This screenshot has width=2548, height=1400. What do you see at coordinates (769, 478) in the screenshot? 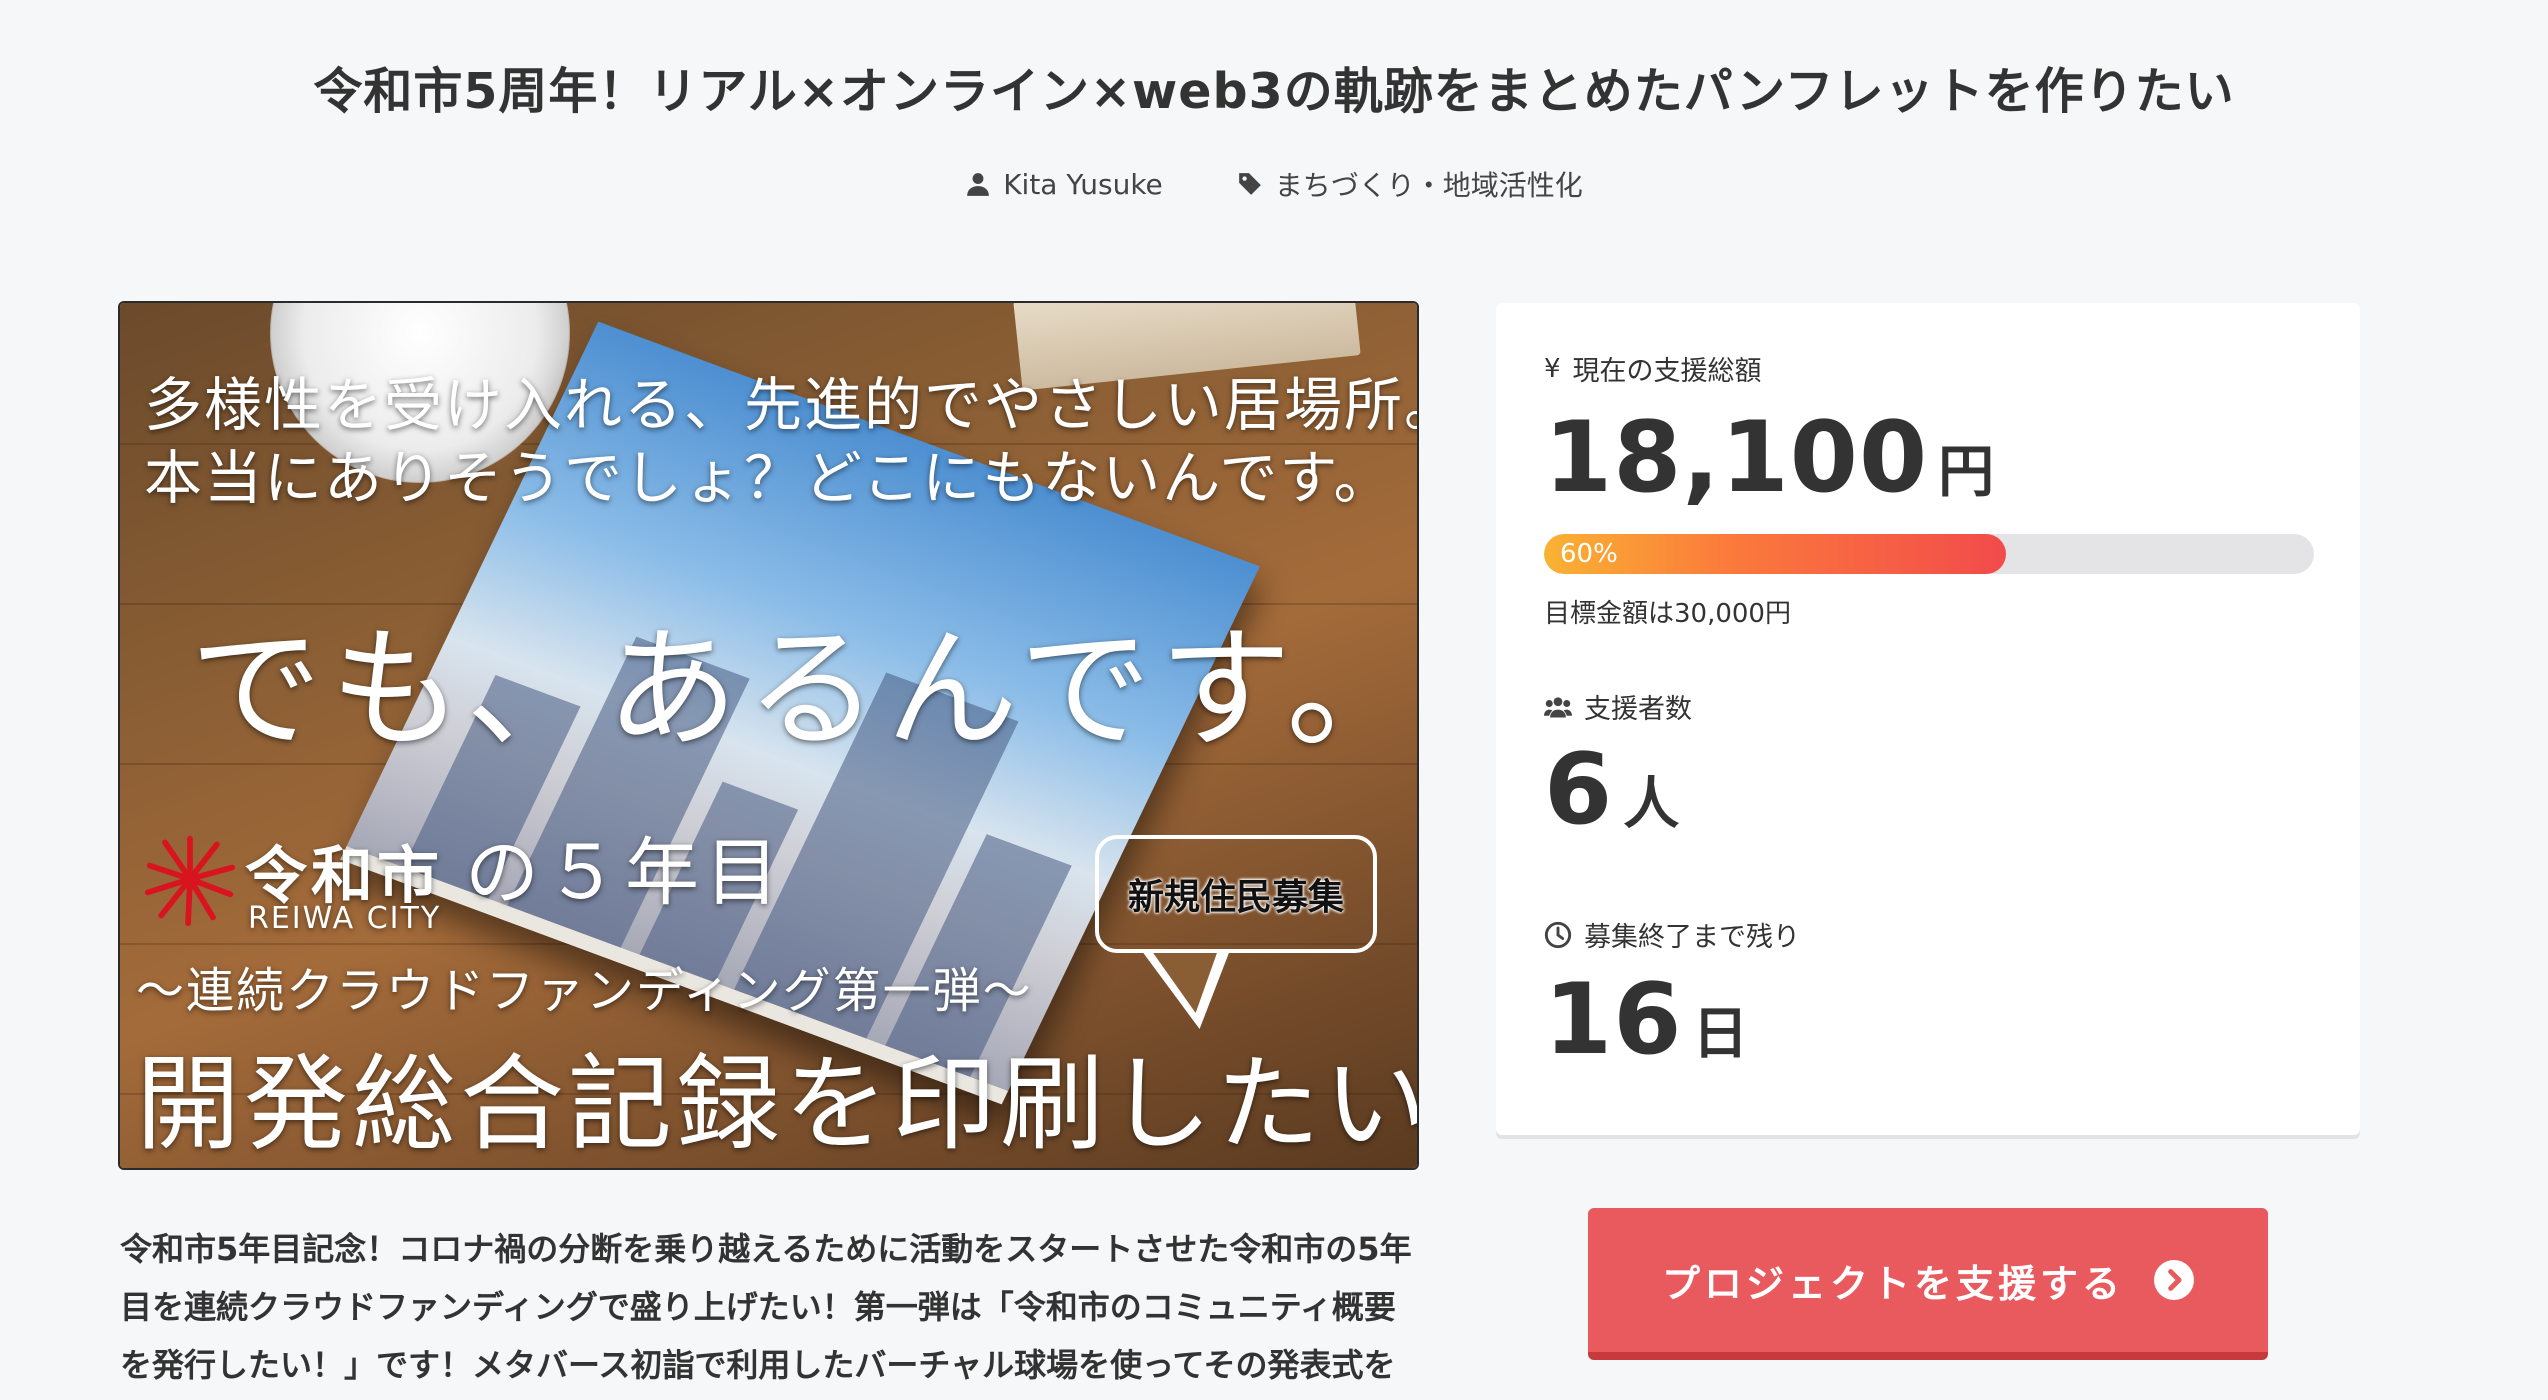
I see `hero-line-2: 本当にありそうでしょ？どこにもないんです。` at bounding box center [769, 478].